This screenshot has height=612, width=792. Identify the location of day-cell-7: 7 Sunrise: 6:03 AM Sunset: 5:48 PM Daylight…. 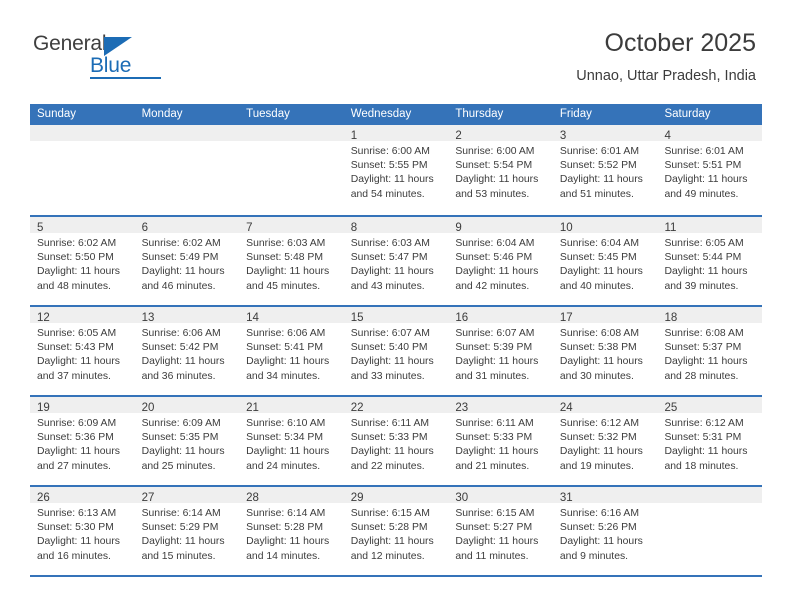
(291, 261).